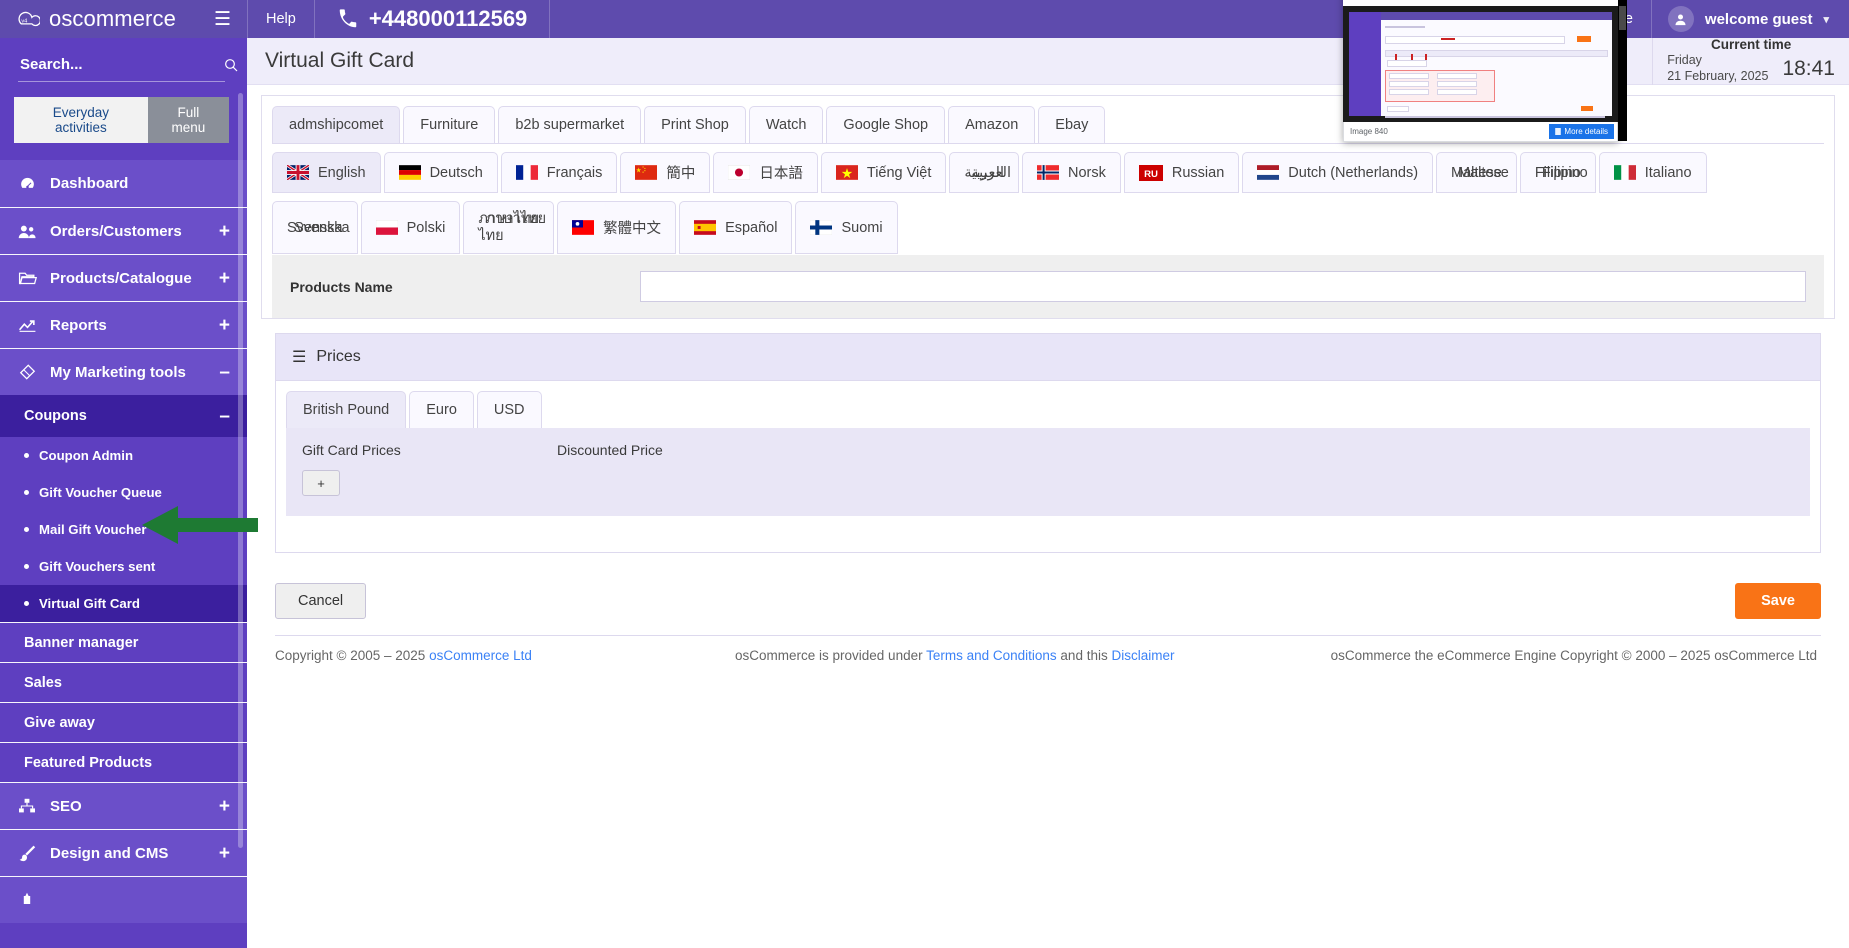 This screenshot has width=1849, height=948. What do you see at coordinates (846, 228) in the screenshot?
I see `language-tab-suomi: Suomi` at bounding box center [846, 228].